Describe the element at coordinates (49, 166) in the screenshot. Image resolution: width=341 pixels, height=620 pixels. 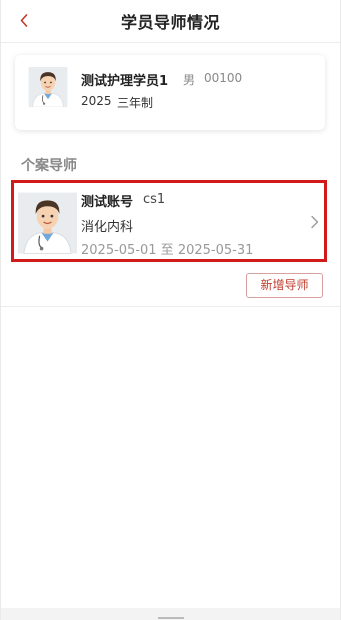
I see `section-title: 个案导师` at that location.